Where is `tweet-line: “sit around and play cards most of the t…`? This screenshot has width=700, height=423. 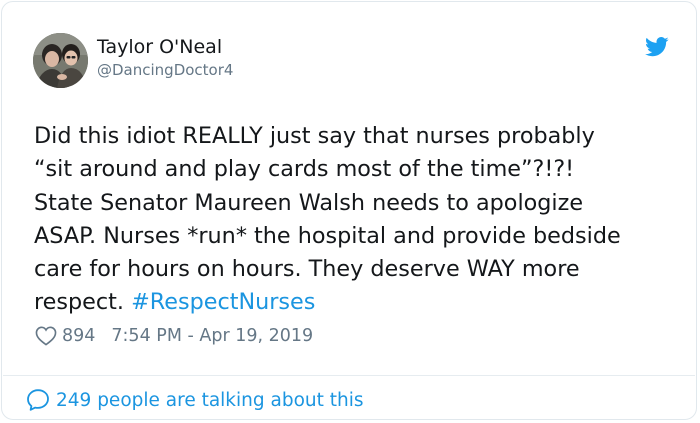
tweet-line: “sit around and play cards most of the t… is located at coordinates (304, 169).